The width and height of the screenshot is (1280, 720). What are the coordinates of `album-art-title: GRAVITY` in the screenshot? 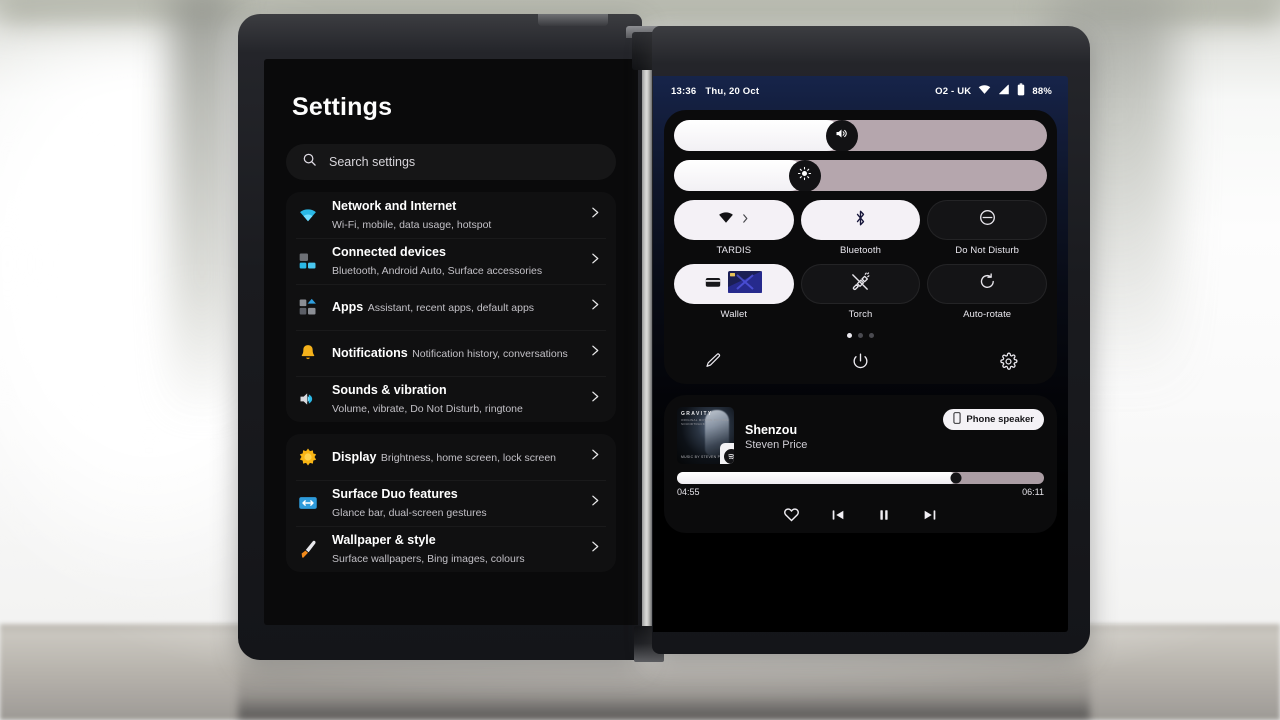 It's located at (697, 414).